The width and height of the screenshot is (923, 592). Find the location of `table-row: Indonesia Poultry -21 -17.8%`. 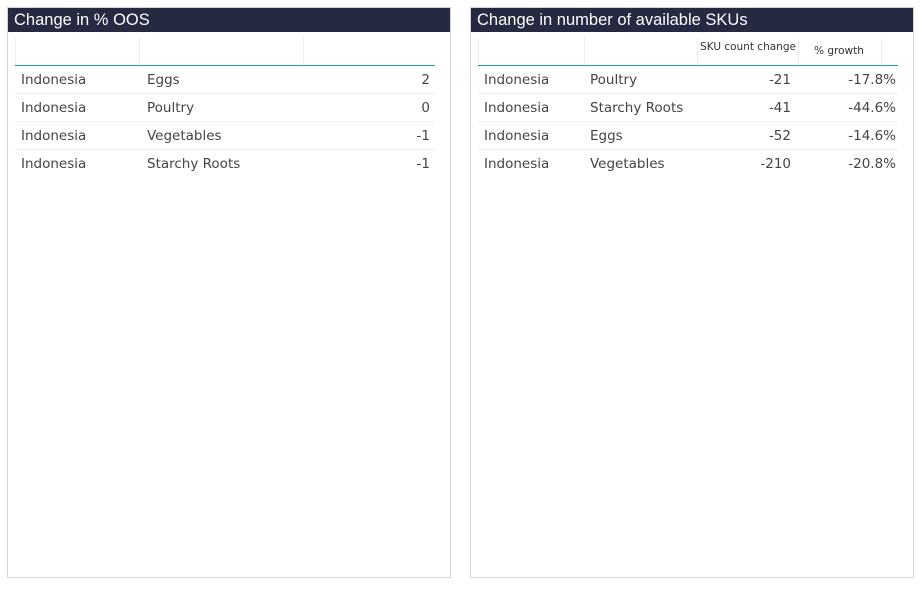

table-row: Indonesia Poultry -21 -17.8% is located at coordinates (688, 80).